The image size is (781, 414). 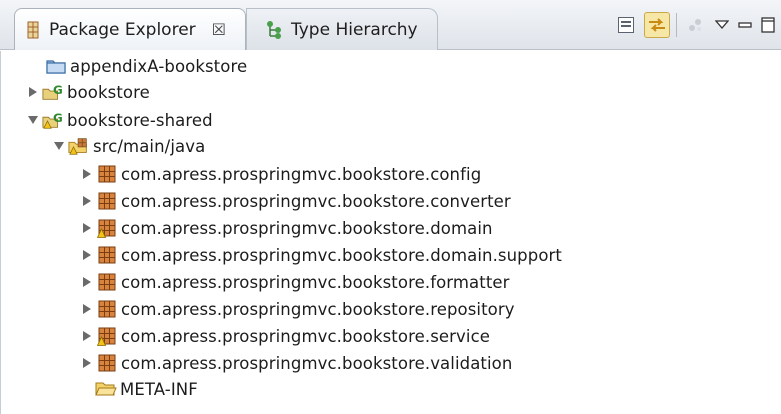 What do you see at coordinates (159, 66) in the screenshot?
I see `tree-item-label: appendixA-bookstore` at bounding box center [159, 66].